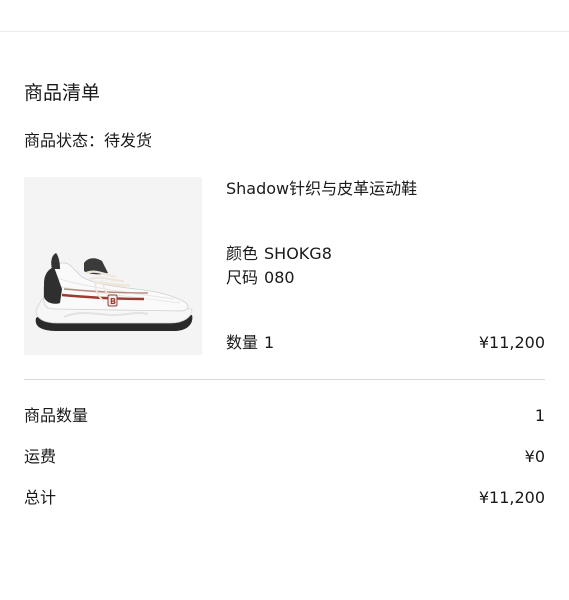 The width and height of the screenshot is (569, 600). What do you see at coordinates (62, 93) in the screenshot?
I see `section-title: 商品清单` at bounding box center [62, 93].